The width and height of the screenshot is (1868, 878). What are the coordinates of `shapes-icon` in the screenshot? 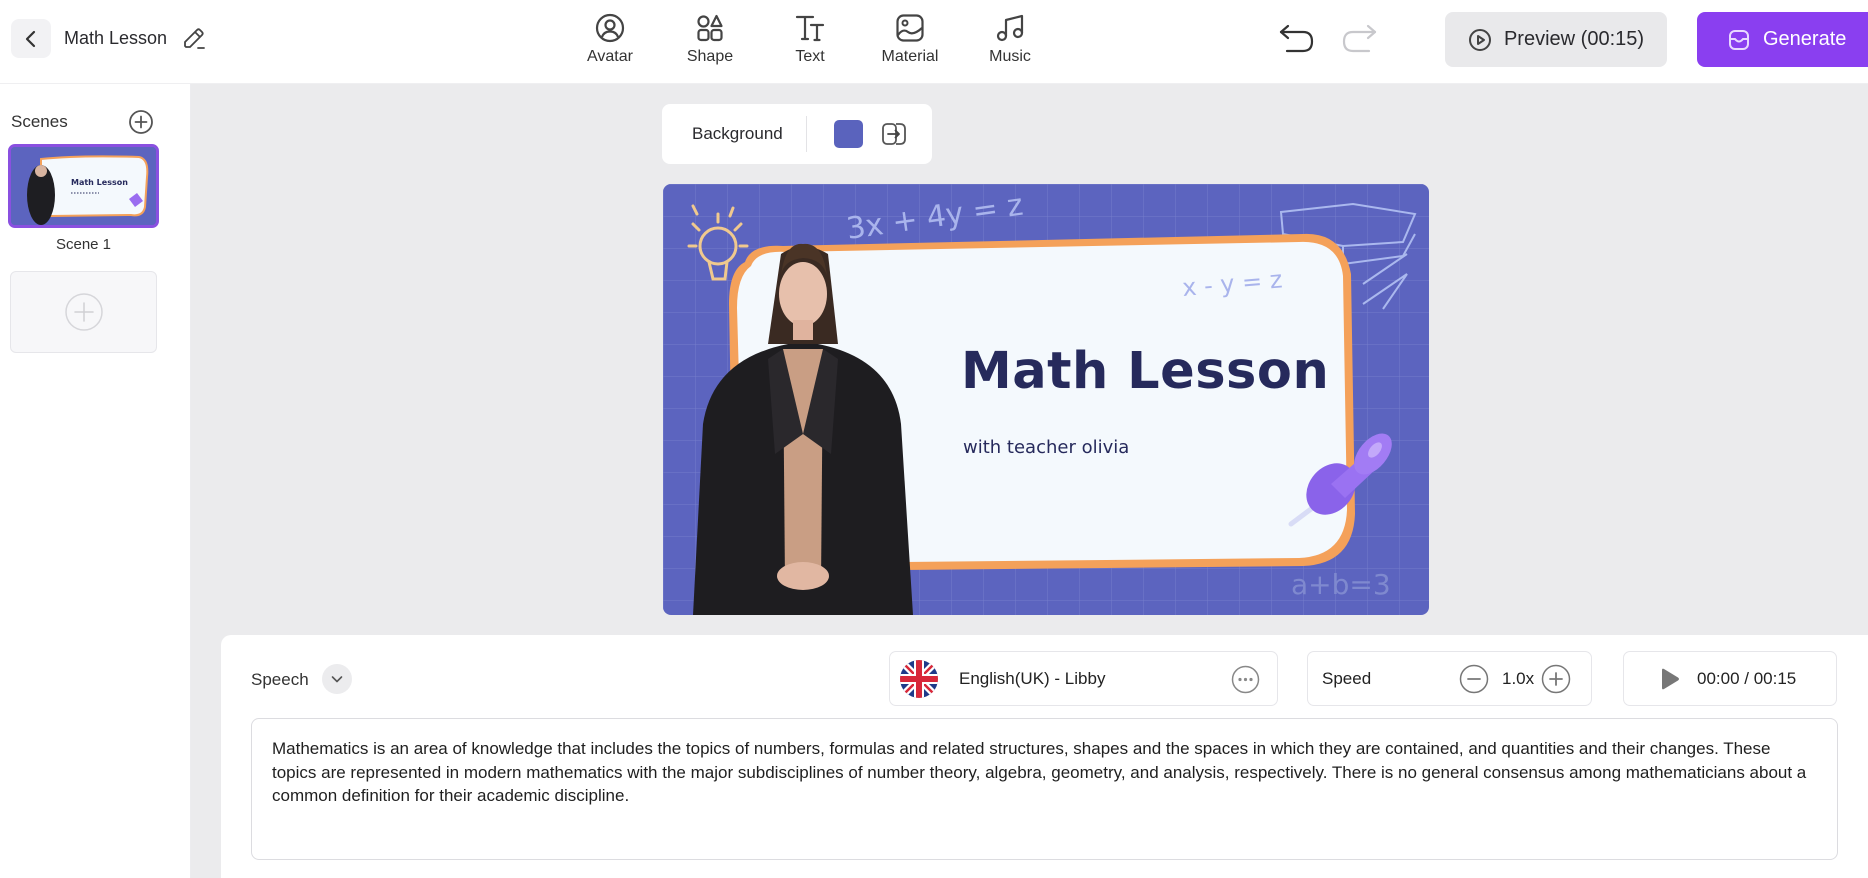 It's located at (710, 28).